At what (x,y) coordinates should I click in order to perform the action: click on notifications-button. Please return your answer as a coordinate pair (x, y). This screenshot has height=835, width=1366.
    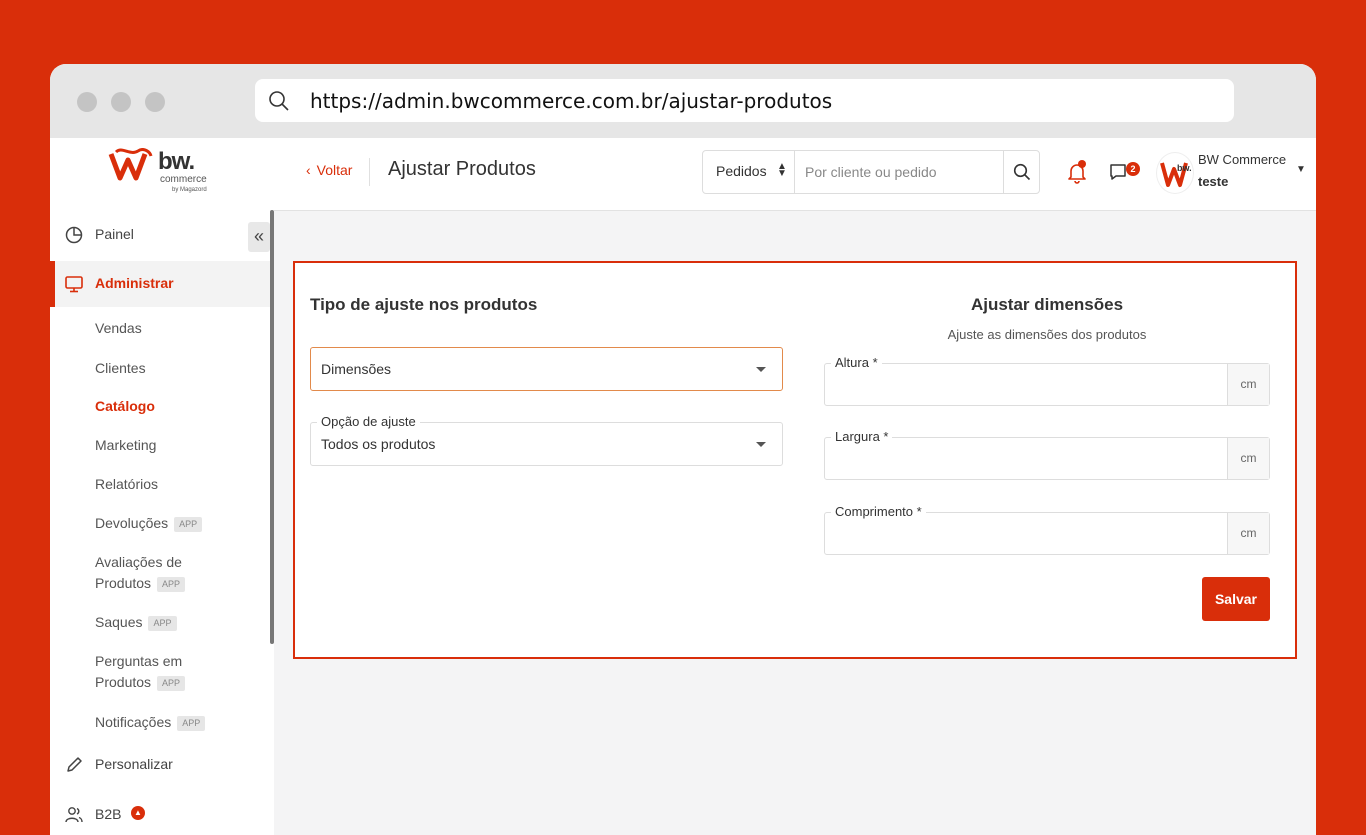
    Looking at the image, I should click on (1077, 172).